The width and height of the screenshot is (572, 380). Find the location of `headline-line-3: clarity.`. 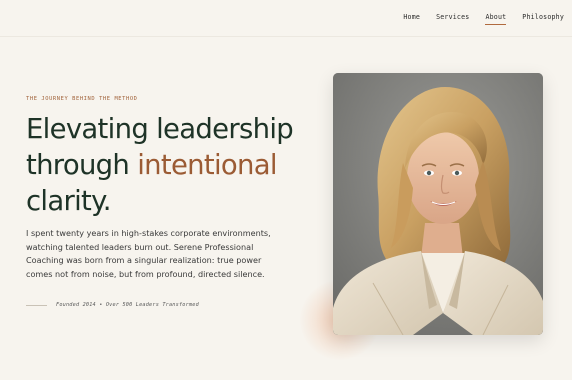

headline-line-3: clarity. is located at coordinates (69, 201).